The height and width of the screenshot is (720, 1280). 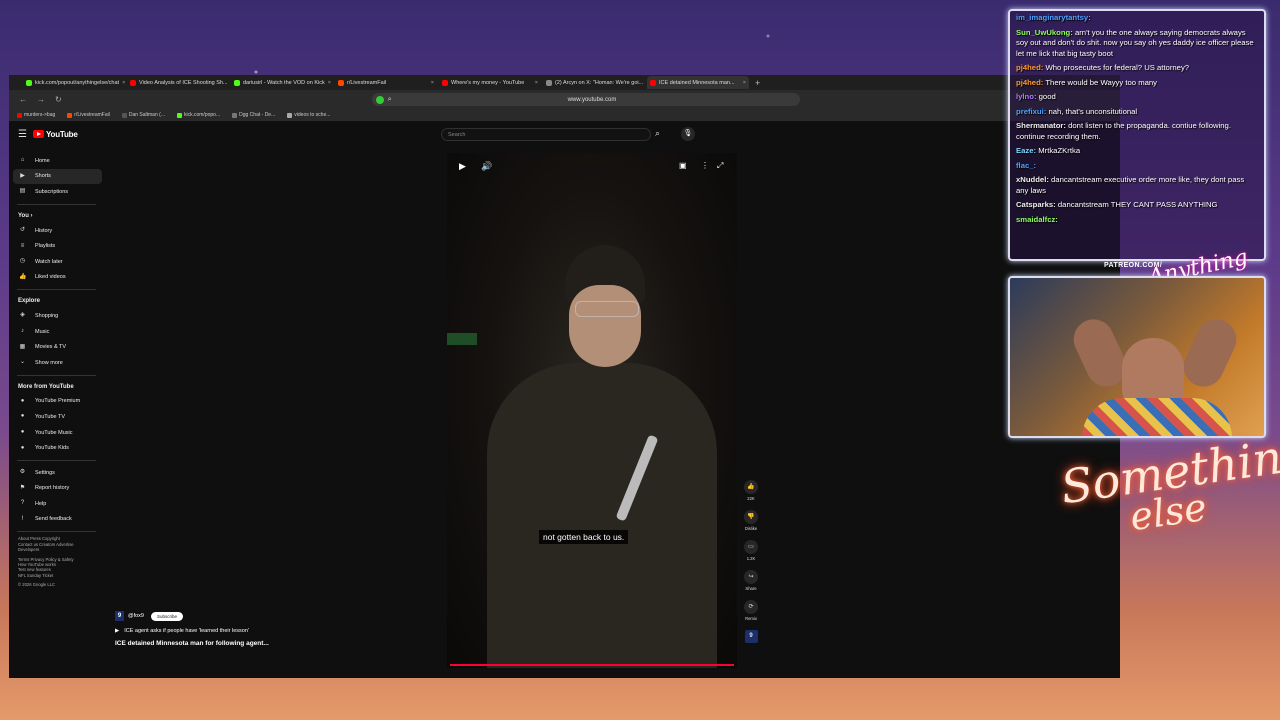 What do you see at coordinates (1031, 111) in the screenshot?
I see `chat-username: prefixui:` at bounding box center [1031, 111].